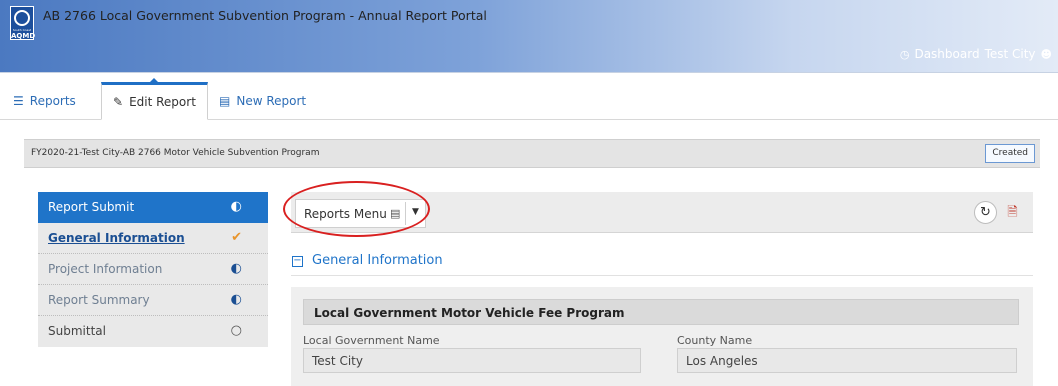  I want to click on collapse-icon: −, so click(297, 261).